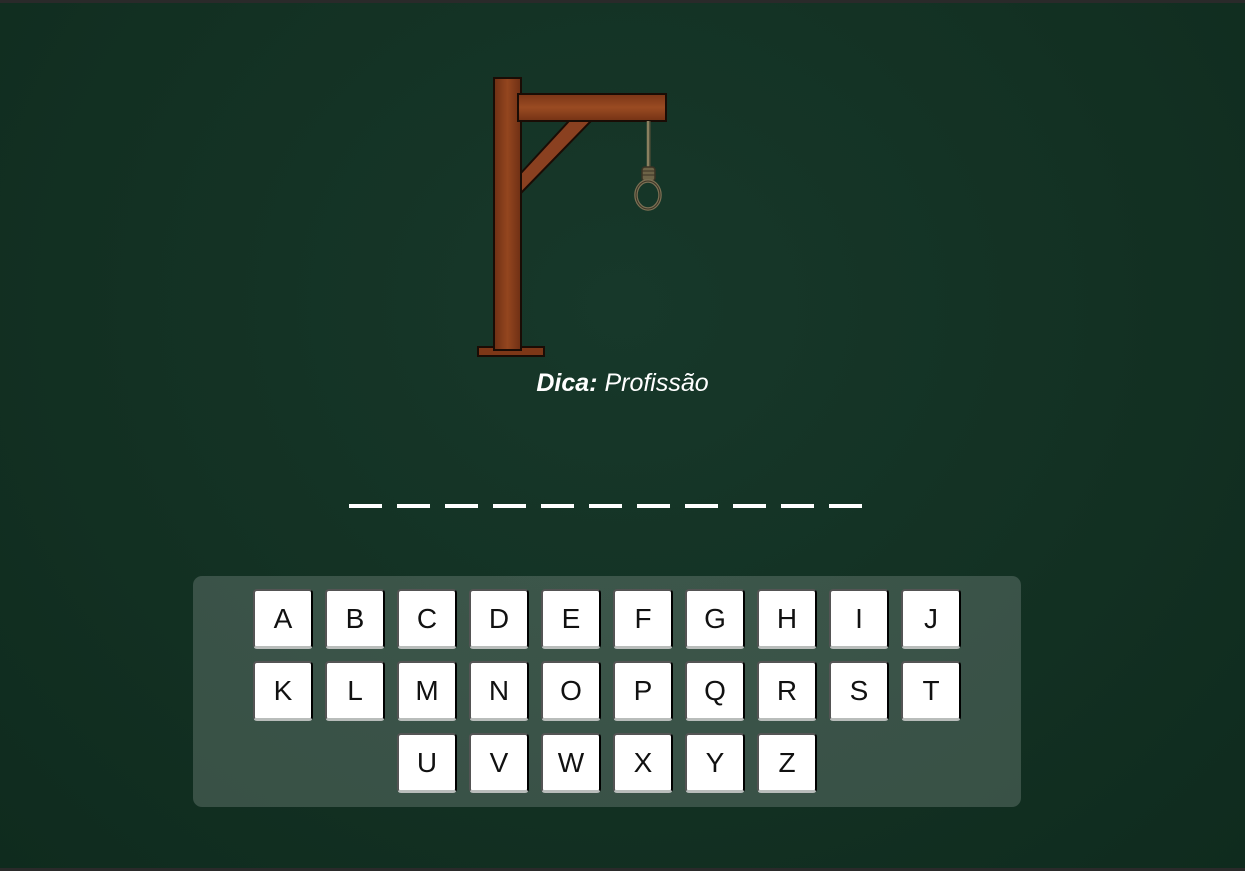 This screenshot has height=871, width=1245. I want to click on key-r: R, so click(787, 691).